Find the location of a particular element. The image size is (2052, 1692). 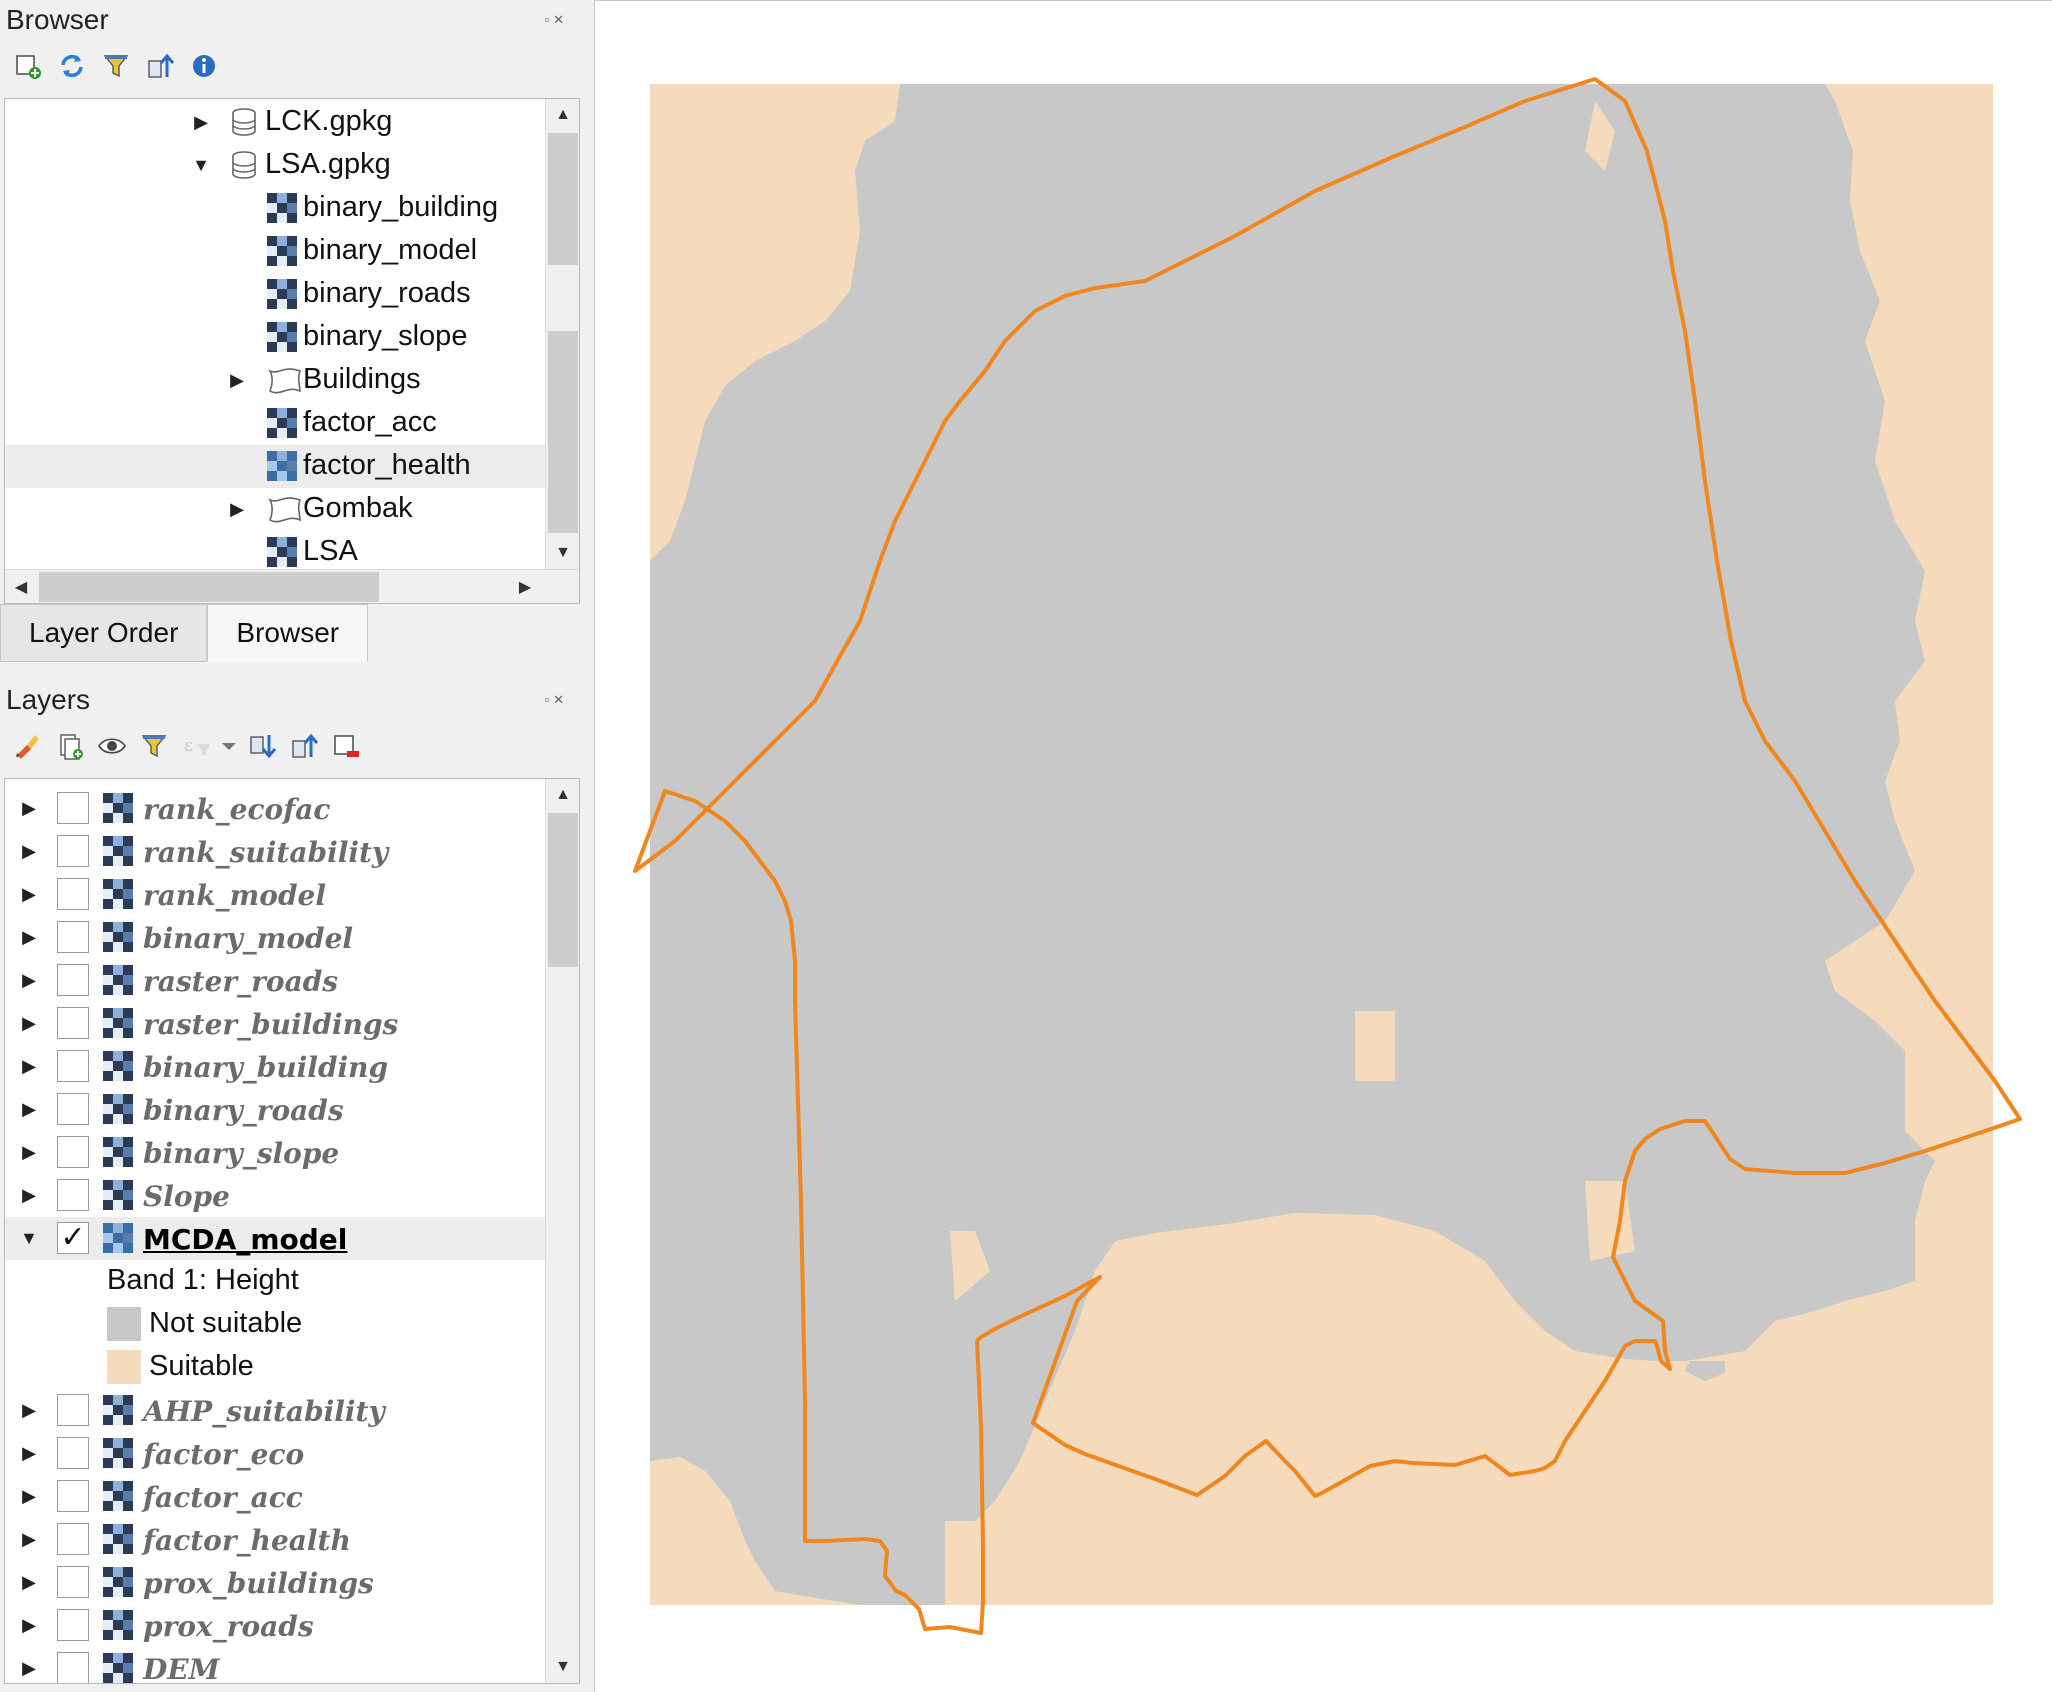

layer-item: ▶ binary_building is located at coordinates (292, 1066).